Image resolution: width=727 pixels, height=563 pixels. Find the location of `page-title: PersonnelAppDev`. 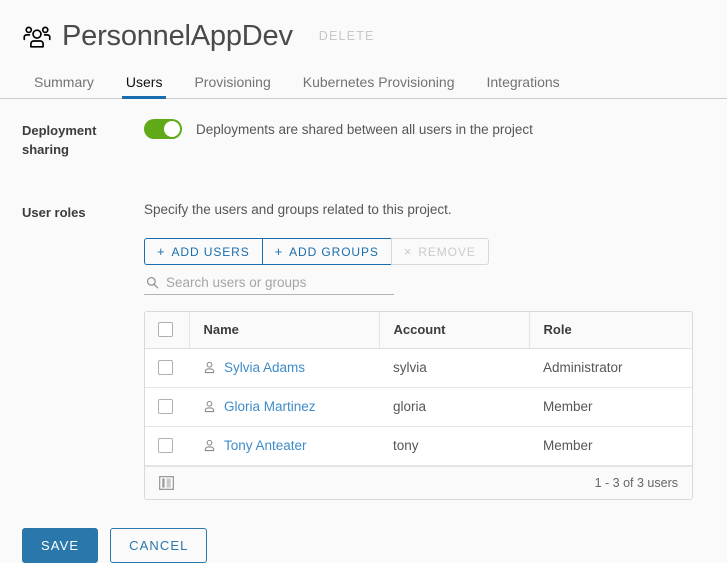

page-title: PersonnelAppDev is located at coordinates (177, 35).